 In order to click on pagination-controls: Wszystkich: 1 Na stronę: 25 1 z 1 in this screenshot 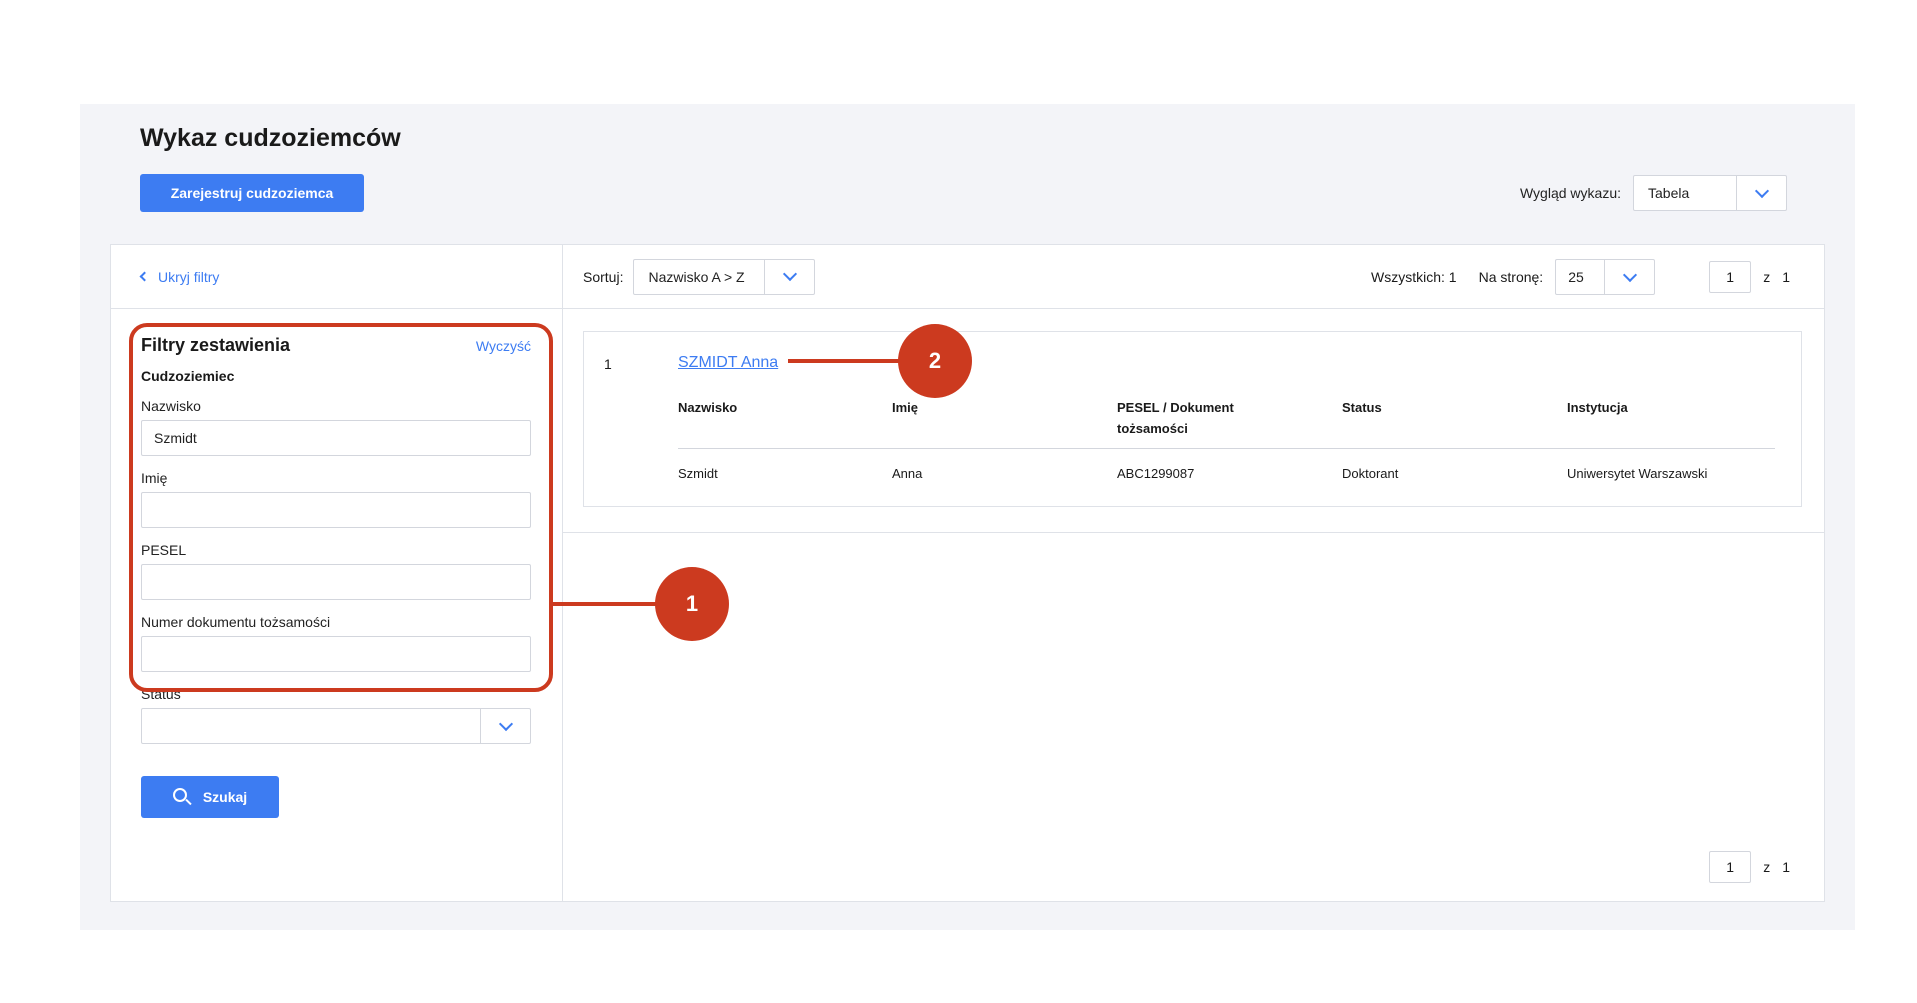, I will do `click(1580, 277)`.